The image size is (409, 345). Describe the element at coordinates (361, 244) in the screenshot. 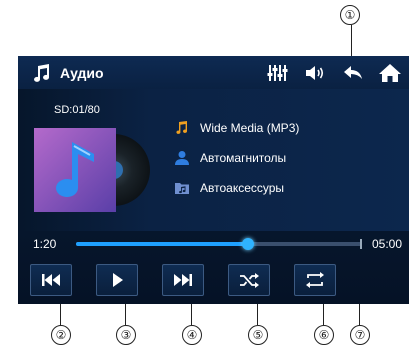

I see `progress-end-marker` at that location.